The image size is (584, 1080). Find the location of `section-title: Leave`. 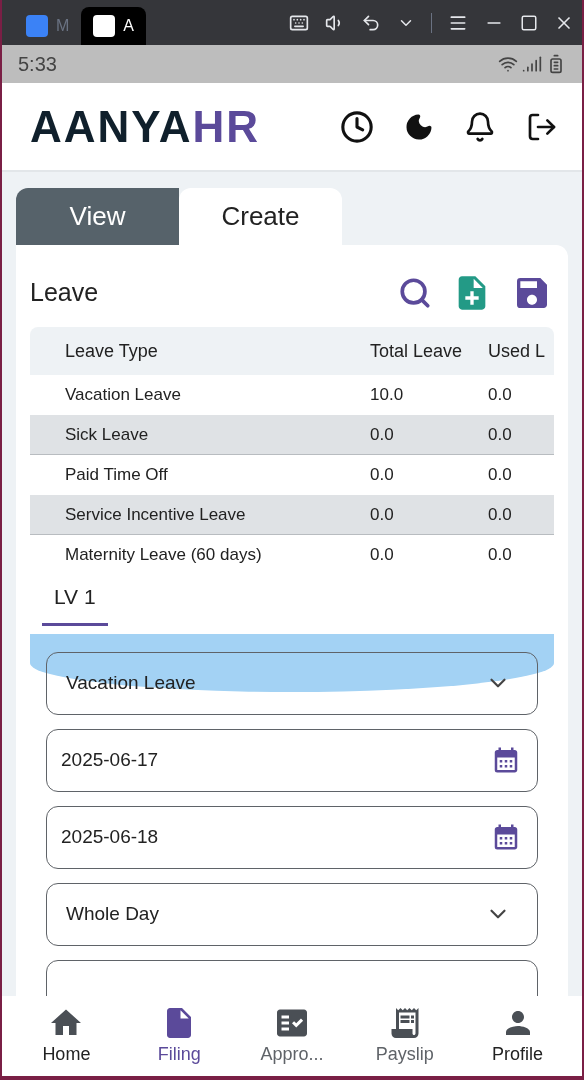

section-title: Leave is located at coordinates (64, 293).